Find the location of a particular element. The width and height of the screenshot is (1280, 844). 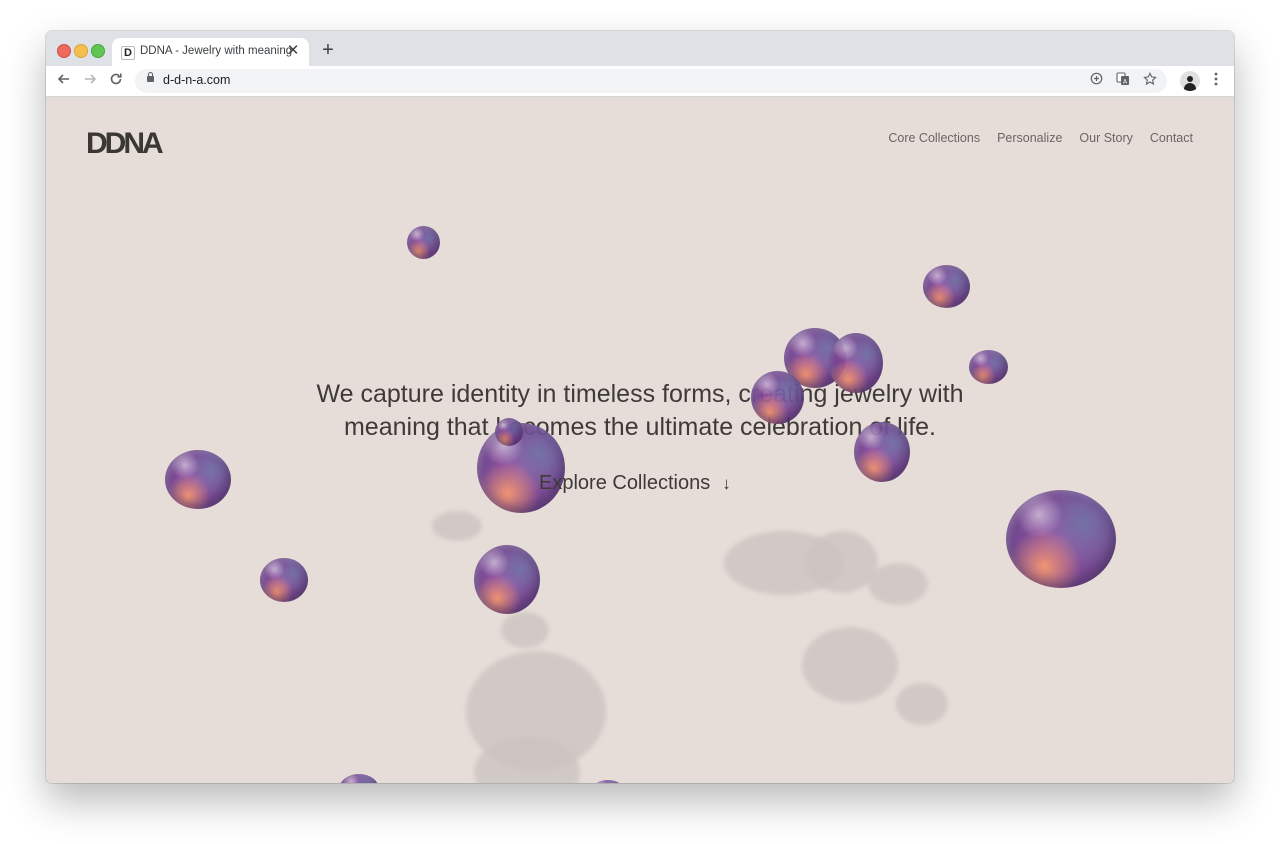

browser-toolbar: d-d-n-a.com A is located at coordinates (640, 81).